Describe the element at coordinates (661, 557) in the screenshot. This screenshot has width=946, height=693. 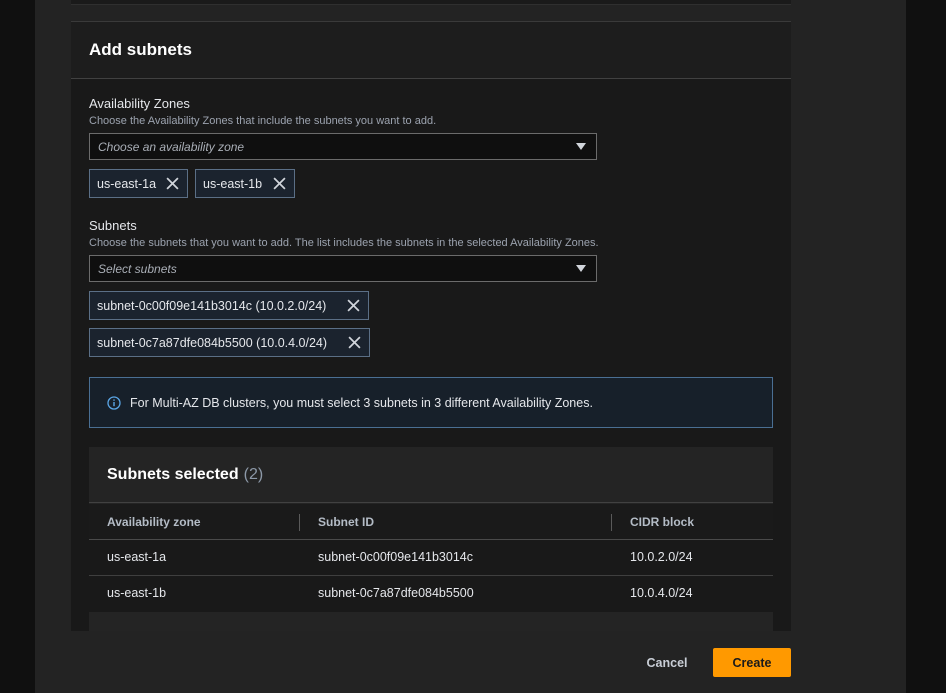
I see `cell-cidr-block: 10.0.2.0/24` at that location.